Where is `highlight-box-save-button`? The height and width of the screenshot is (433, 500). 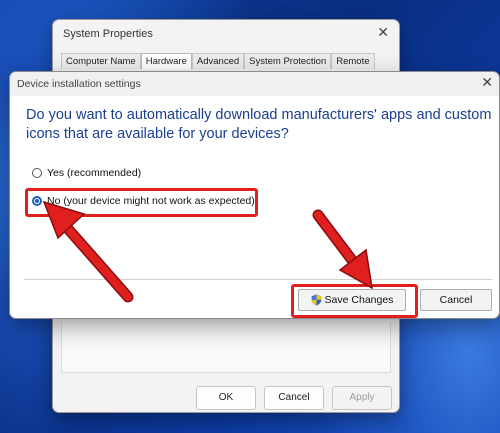
highlight-box-save-button is located at coordinates (354, 301).